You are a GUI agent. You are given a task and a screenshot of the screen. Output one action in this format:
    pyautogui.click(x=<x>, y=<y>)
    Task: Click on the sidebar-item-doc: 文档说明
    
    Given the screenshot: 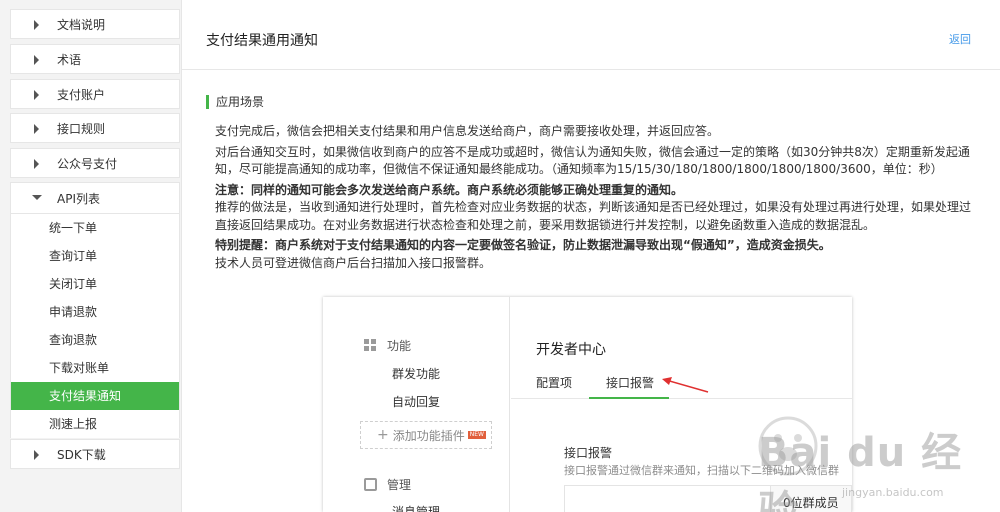 What is the action you would take?
    pyautogui.click(x=95, y=24)
    